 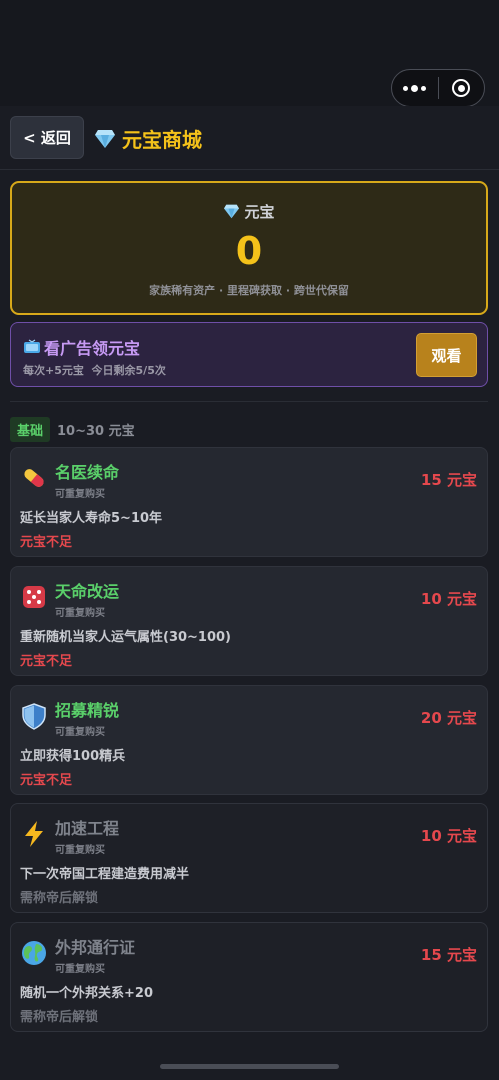 What do you see at coordinates (448, 718) in the screenshot?
I see `item-price: 20 元宝` at bounding box center [448, 718].